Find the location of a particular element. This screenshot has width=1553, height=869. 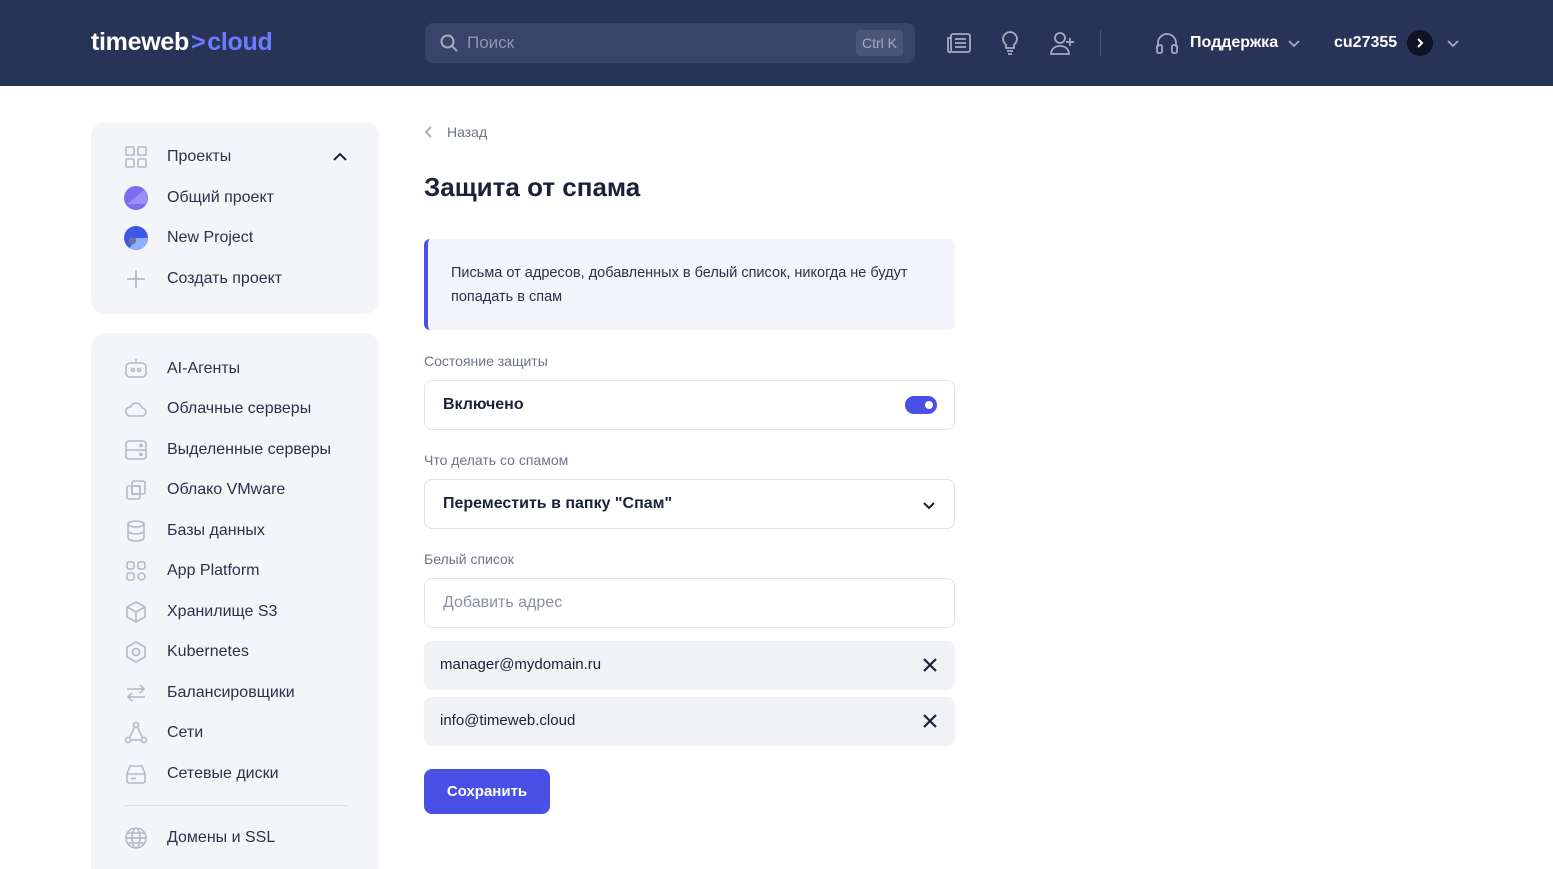

create-project-label: Создать проект is located at coordinates (225, 278).